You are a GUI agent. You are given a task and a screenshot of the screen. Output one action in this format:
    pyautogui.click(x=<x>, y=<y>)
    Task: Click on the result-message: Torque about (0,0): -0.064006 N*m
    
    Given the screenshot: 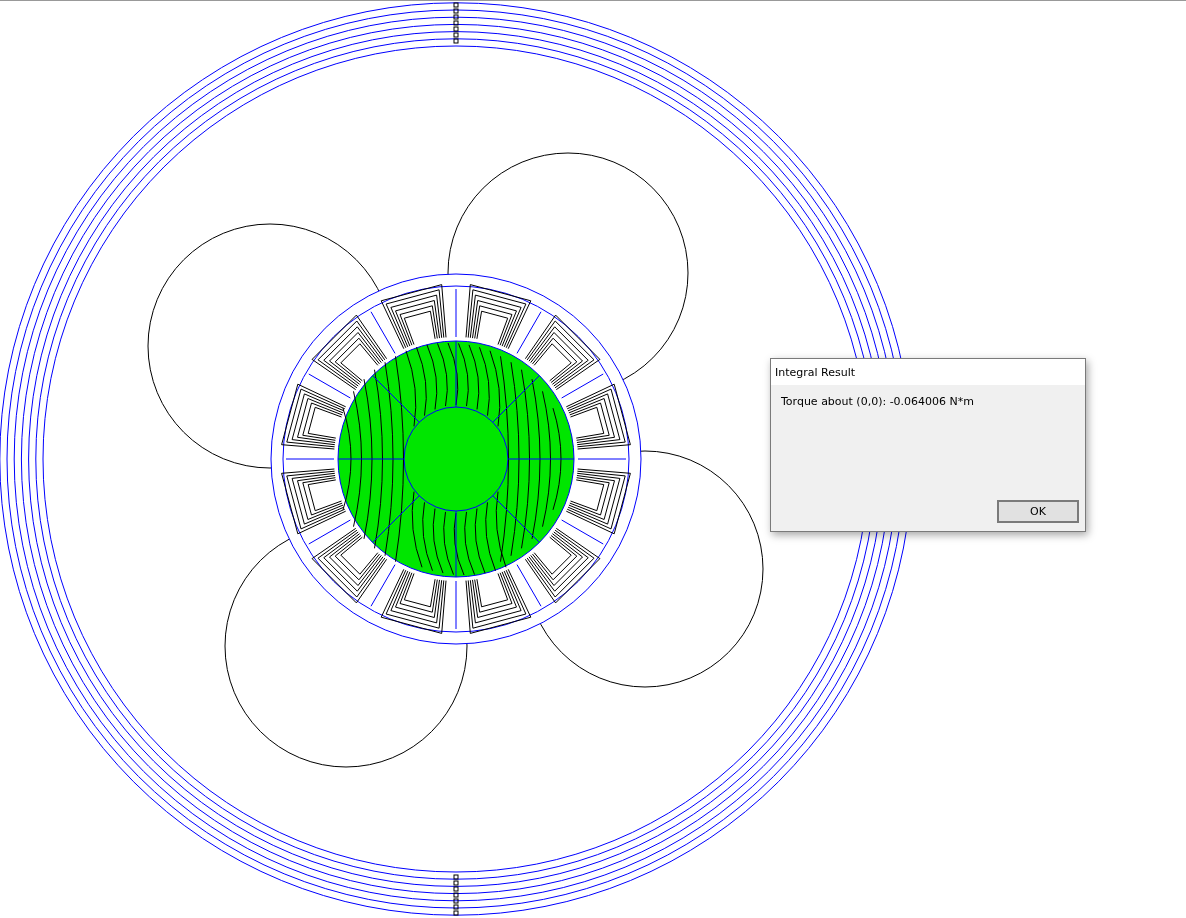 What is the action you would take?
    pyautogui.click(x=878, y=401)
    